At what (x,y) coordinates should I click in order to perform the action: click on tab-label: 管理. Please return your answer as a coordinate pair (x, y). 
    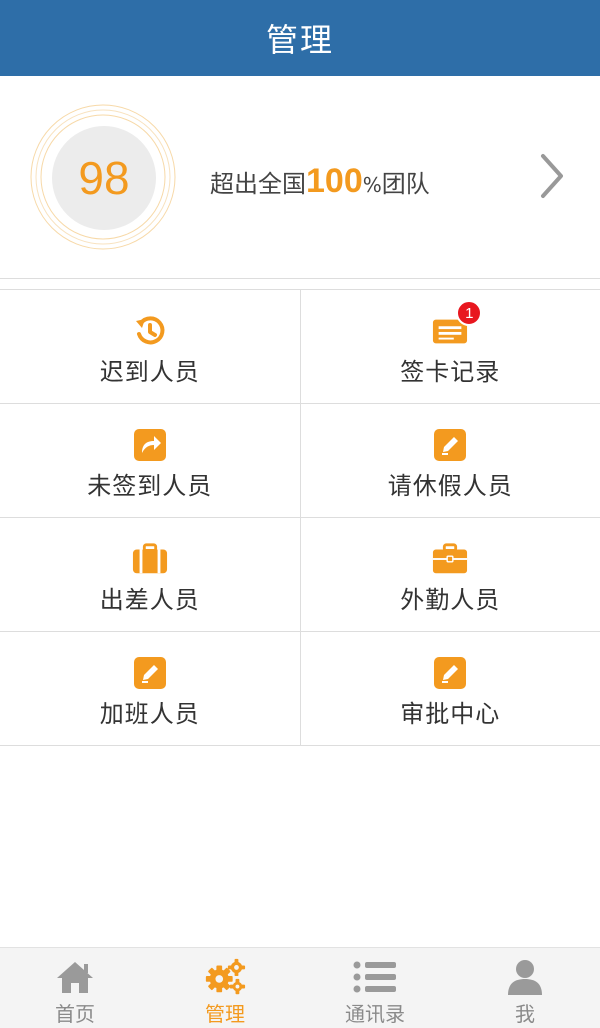
    Looking at the image, I should click on (225, 1014).